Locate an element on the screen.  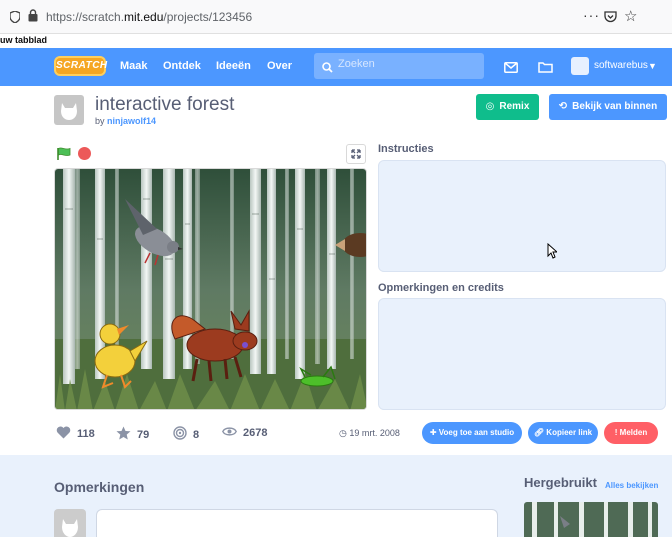
search-input is located at coordinates (408, 64).